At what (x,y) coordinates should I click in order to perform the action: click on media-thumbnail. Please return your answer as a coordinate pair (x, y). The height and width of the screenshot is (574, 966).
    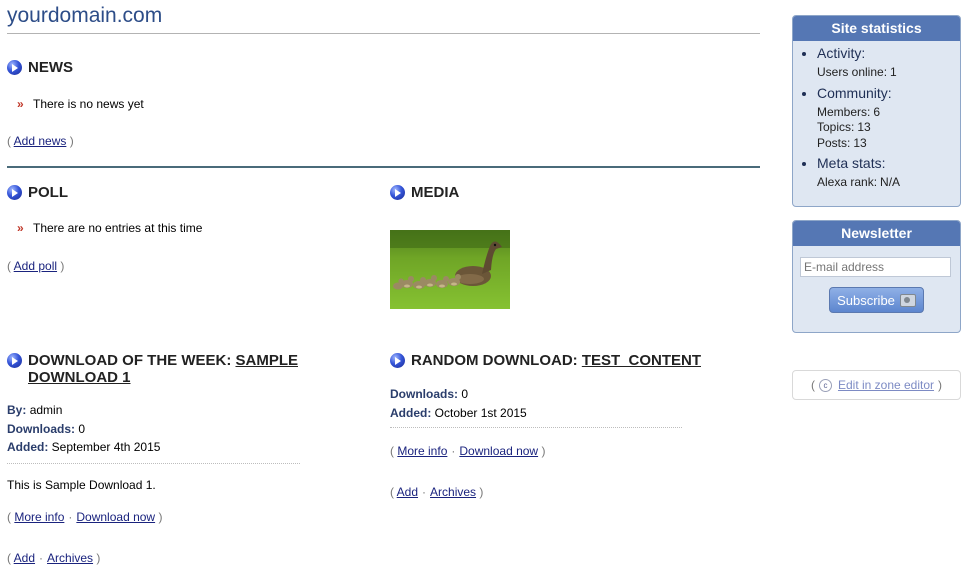
    Looking at the image, I should click on (450, 269).